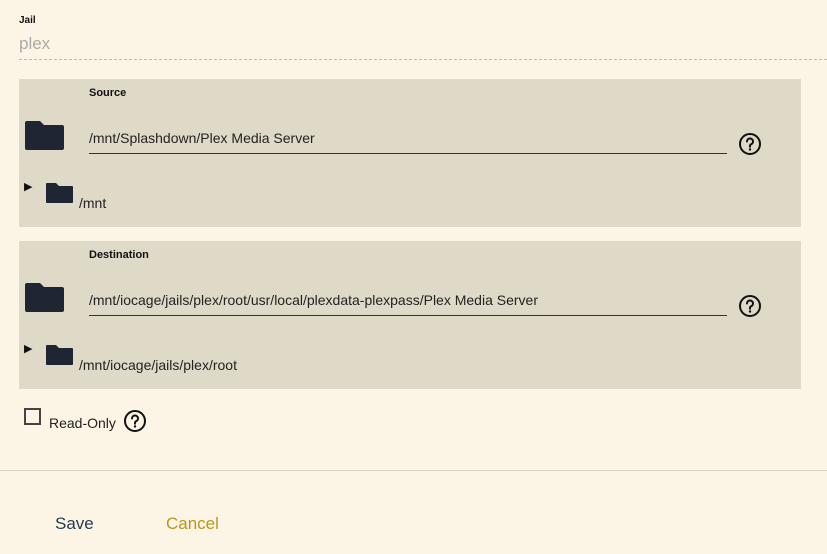 The width and height of the screenshot is (827, 554). What do you see at coordinates (34, 44) in the screenshot?
I see `jail-field: plex` at bounding box center [34, 44].